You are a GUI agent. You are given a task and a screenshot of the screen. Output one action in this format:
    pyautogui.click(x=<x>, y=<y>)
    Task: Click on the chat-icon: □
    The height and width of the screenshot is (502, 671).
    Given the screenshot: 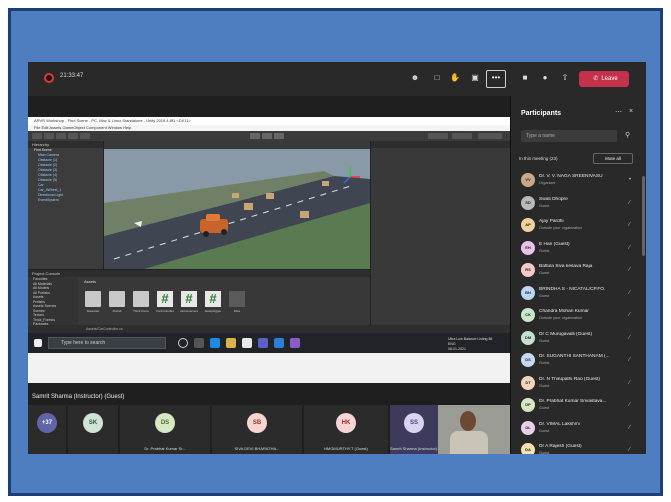 What is the action you would take?
    pyautogui.click(x=437, y=78)
    